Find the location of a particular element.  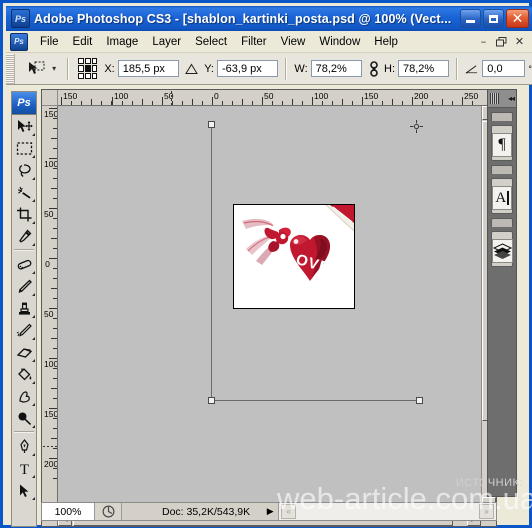

close-icon: ✕ is located at coordinates (517, 18).